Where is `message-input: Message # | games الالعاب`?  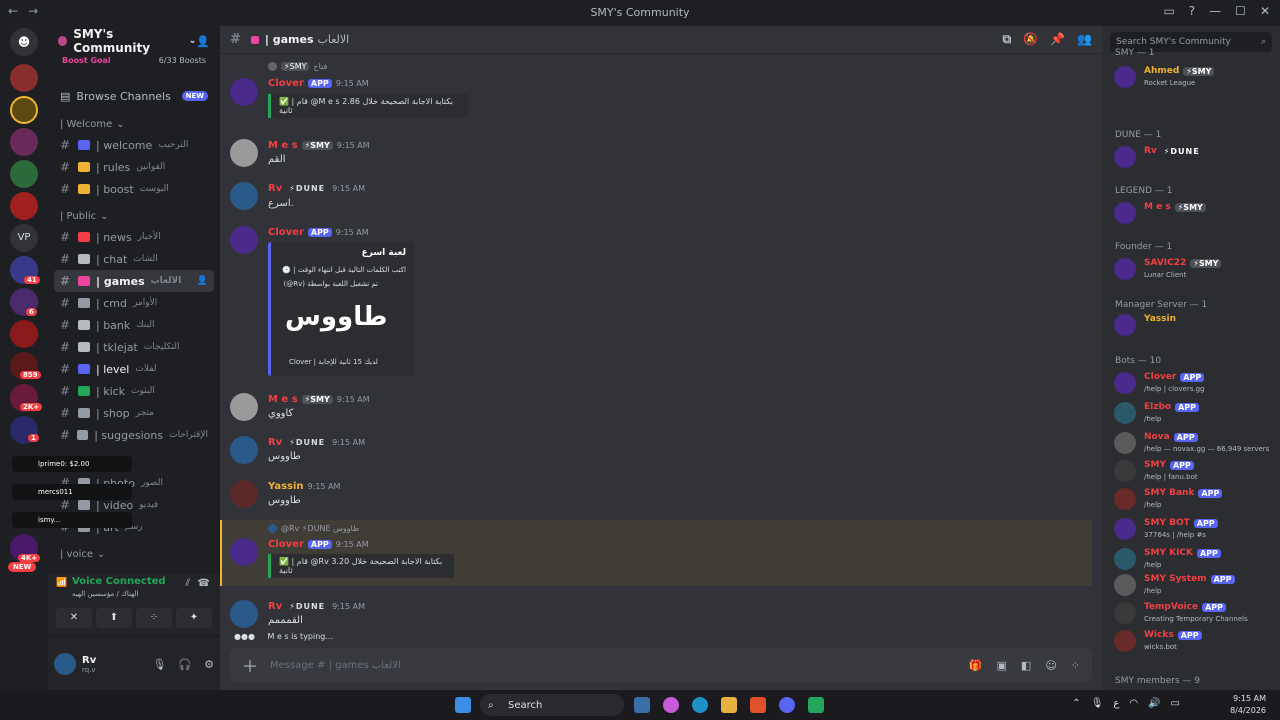 message-input: Message # | games الالعاب is located at coordinates (335, 665).